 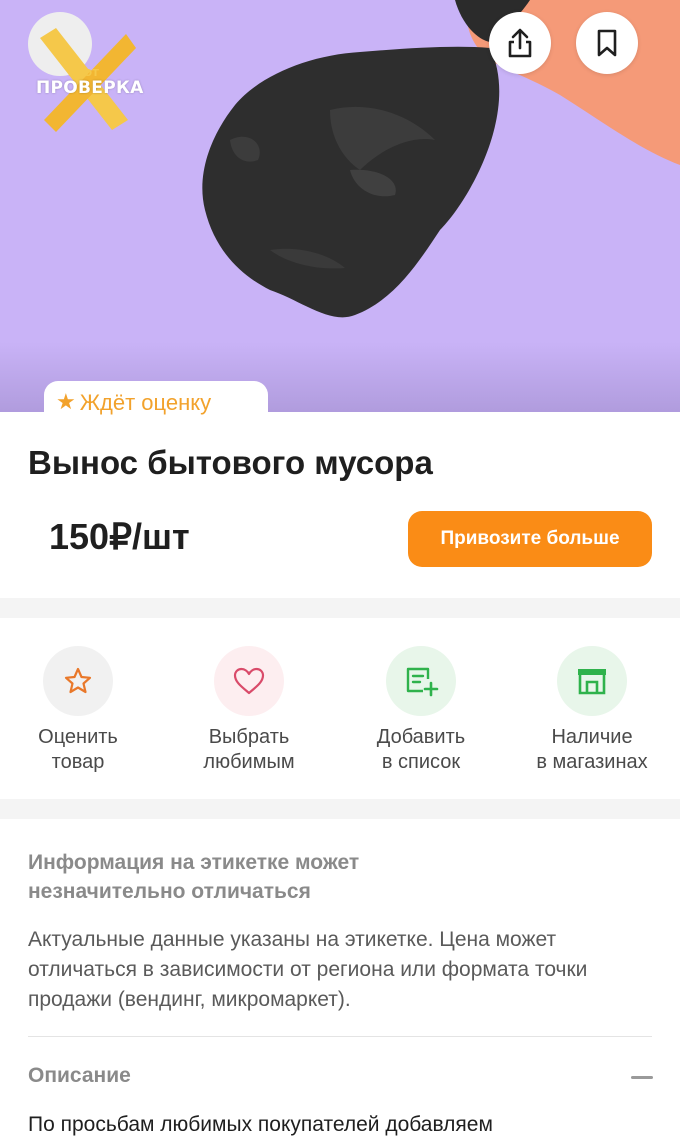 What do you see at coordinates (78, 737) in the screenshot?
I see `rate-label-line1: Оценить` at bounding box center [78, 737].